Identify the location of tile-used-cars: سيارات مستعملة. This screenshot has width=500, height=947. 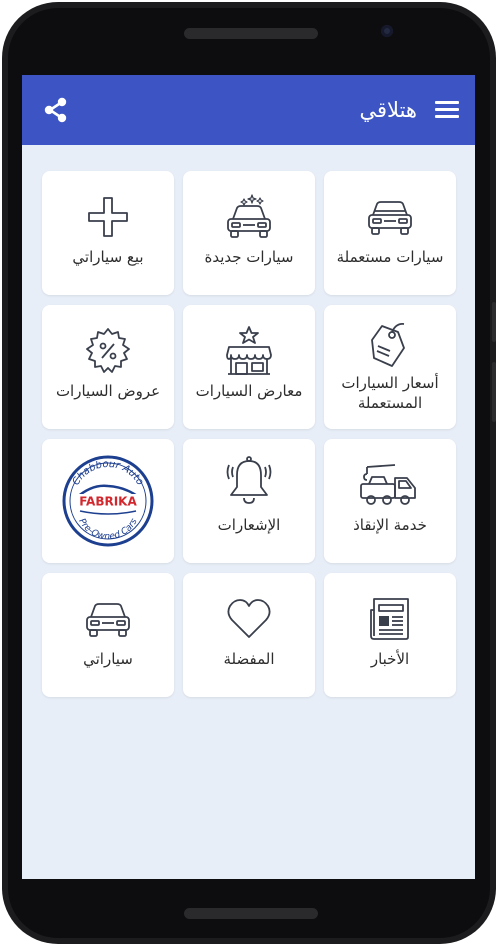
(390, 233).